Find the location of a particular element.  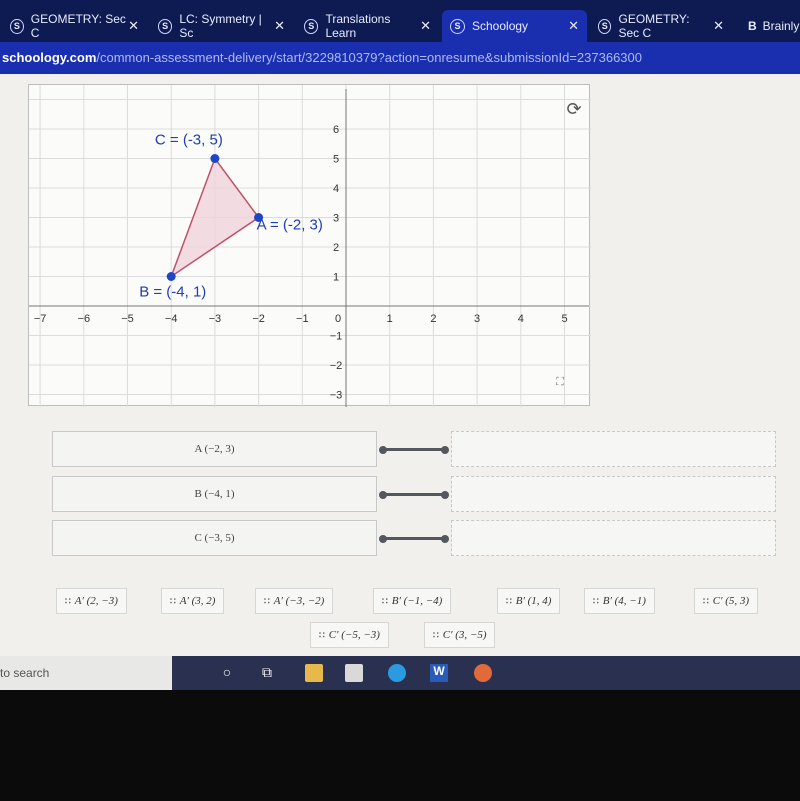

x-tick-label: 2 is located at coordinates (433, 319).